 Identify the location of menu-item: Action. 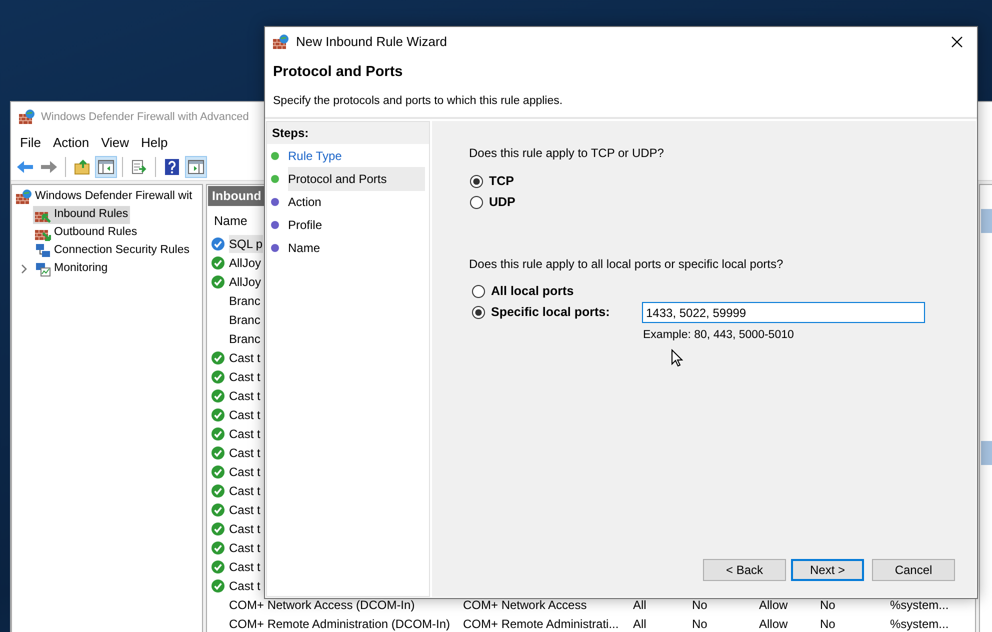
(71, 143).